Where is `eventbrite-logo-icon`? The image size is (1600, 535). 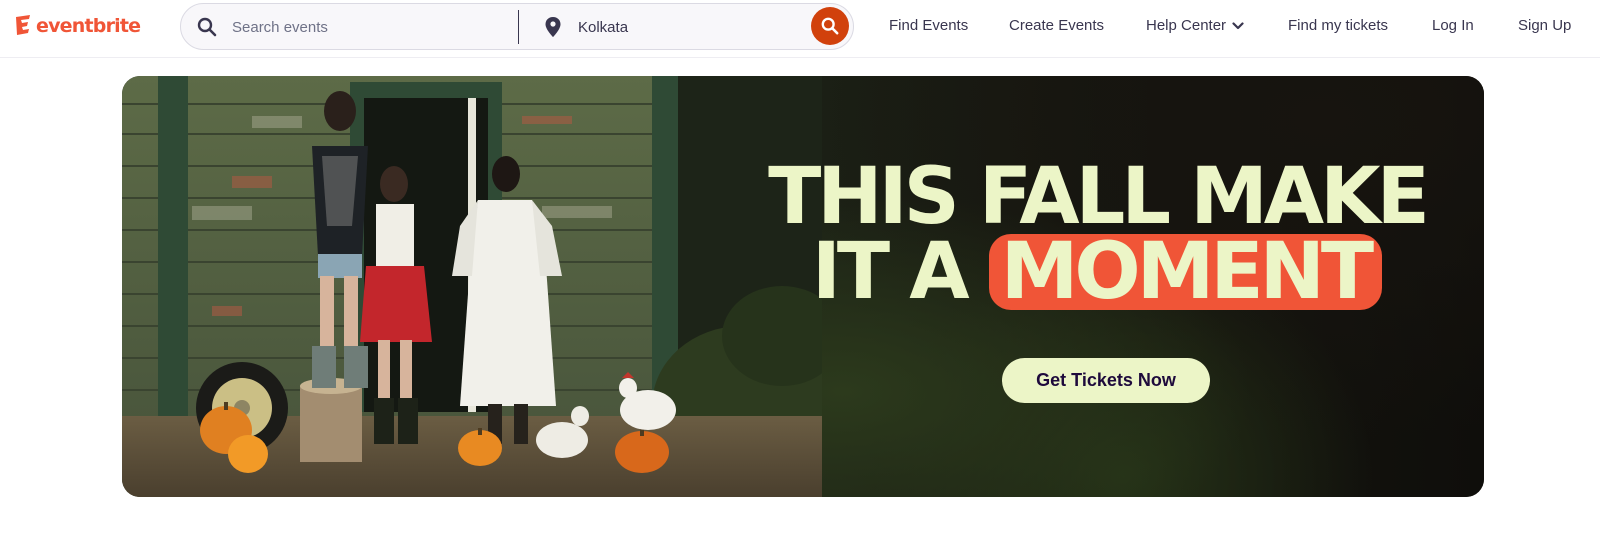 eventbrite-logo-icon is located at coordinates (23, 25).